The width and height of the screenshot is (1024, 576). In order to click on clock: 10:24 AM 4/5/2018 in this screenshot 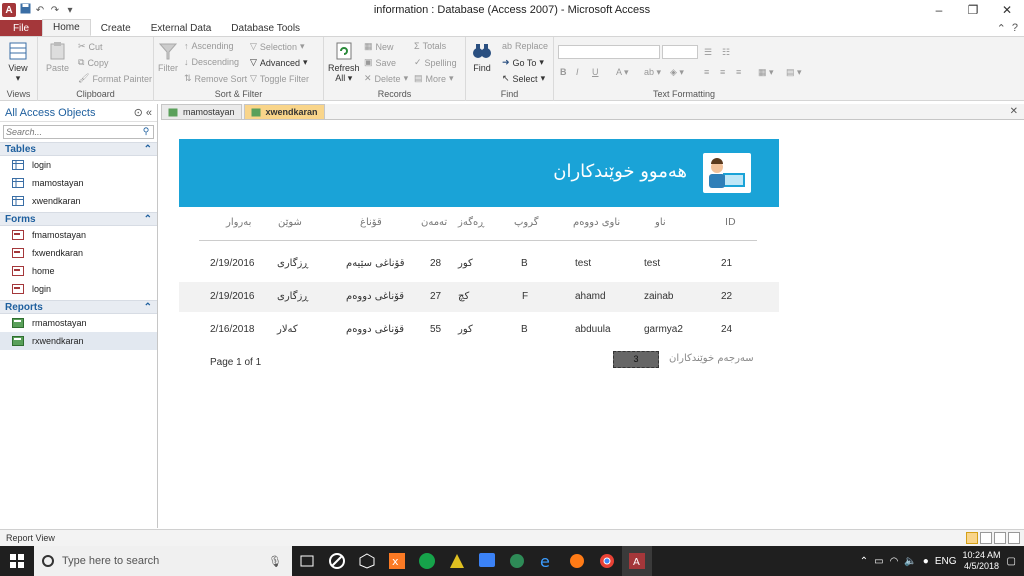, I will do `click(982, 561)`.